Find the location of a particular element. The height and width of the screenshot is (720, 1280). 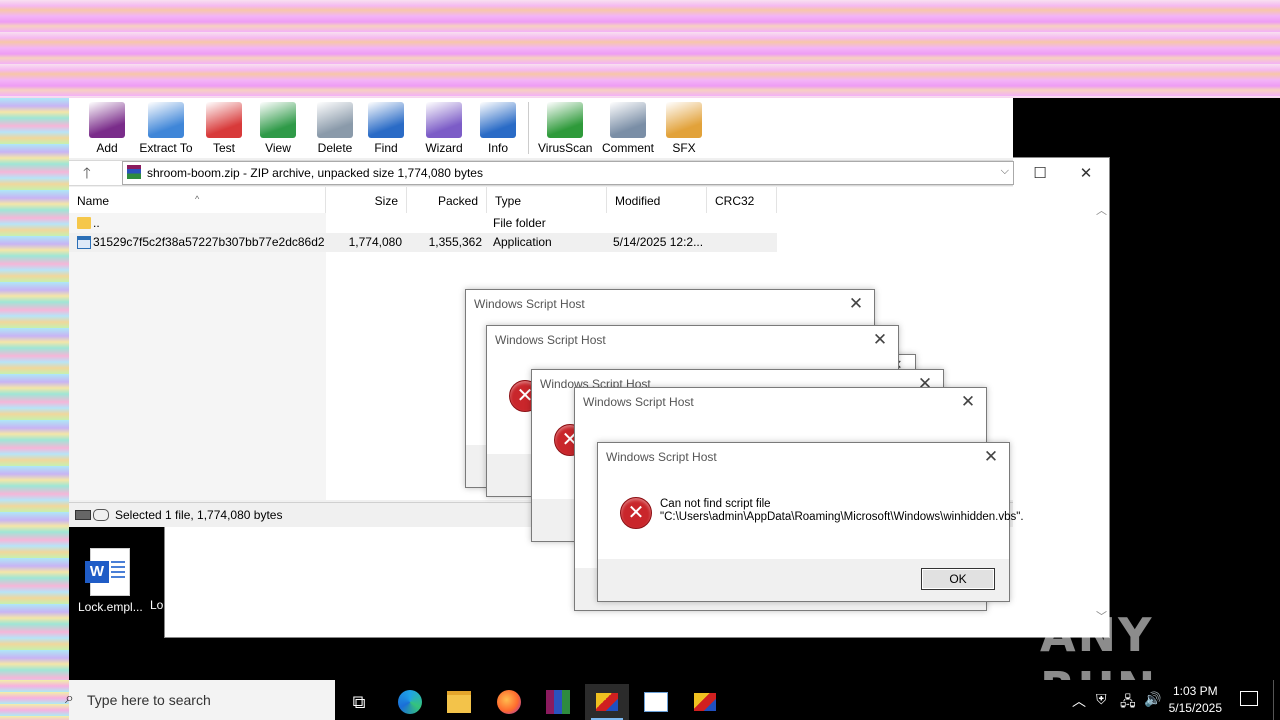

app-window-icon is located at coordinates (656, 702).